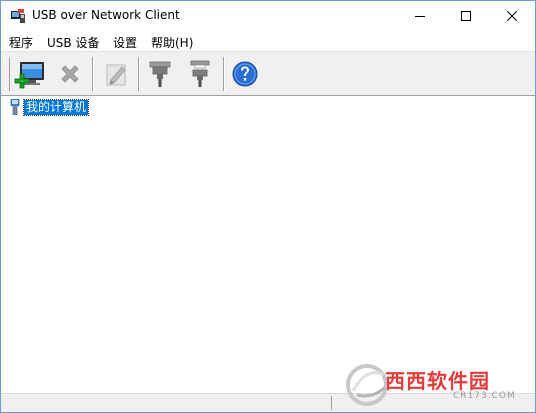 Image resolution: width=536 pixels, height=413 pixels. What do you see at coordinates (106, 15) in the screenshot?
I see `window-title: USB over Network Client` at bounding box center [106, 15].